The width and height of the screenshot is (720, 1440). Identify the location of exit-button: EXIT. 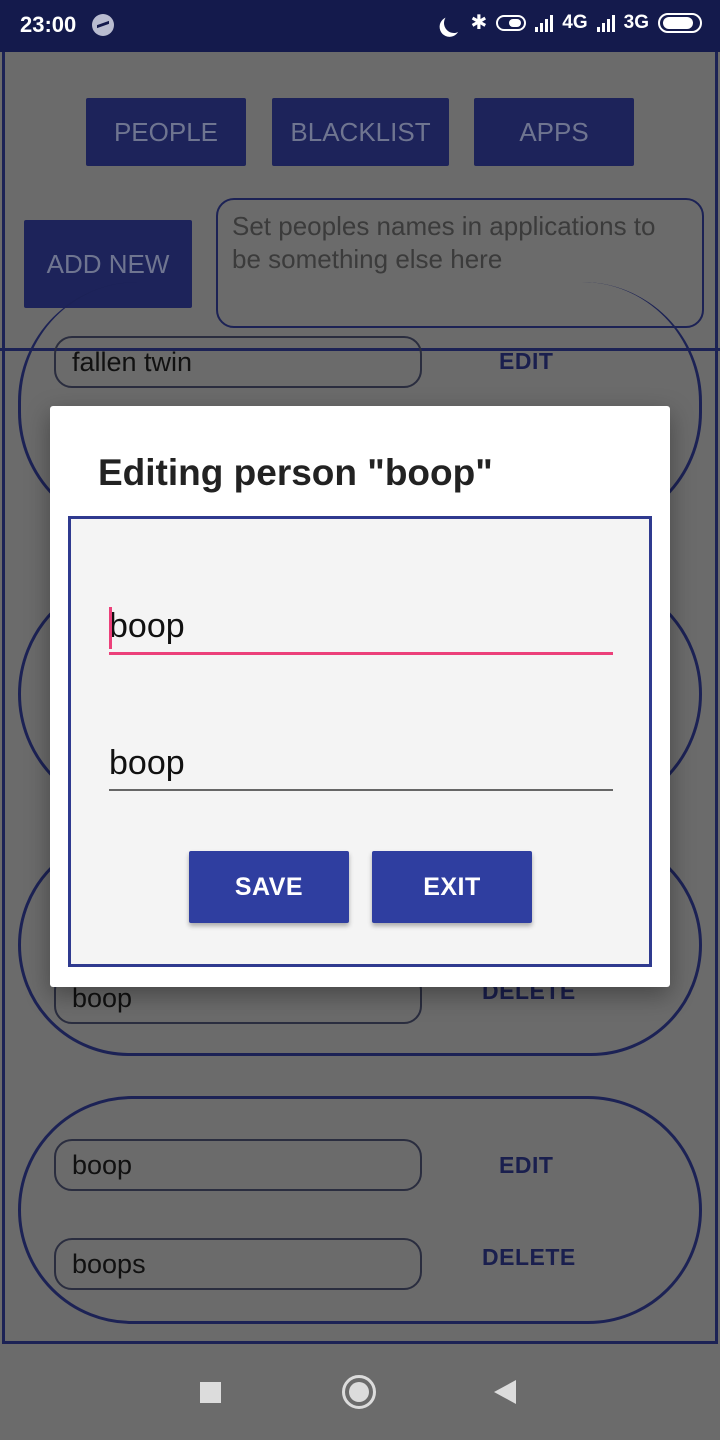
(452, 887).